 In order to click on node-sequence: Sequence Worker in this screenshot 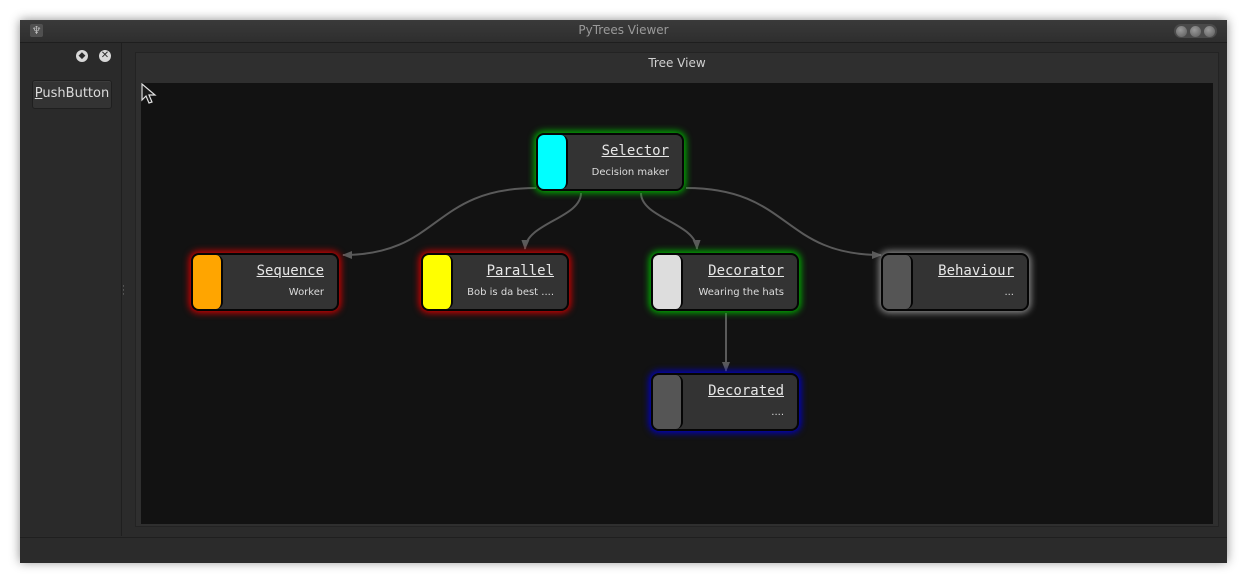, I will do `click(265, 282)`.